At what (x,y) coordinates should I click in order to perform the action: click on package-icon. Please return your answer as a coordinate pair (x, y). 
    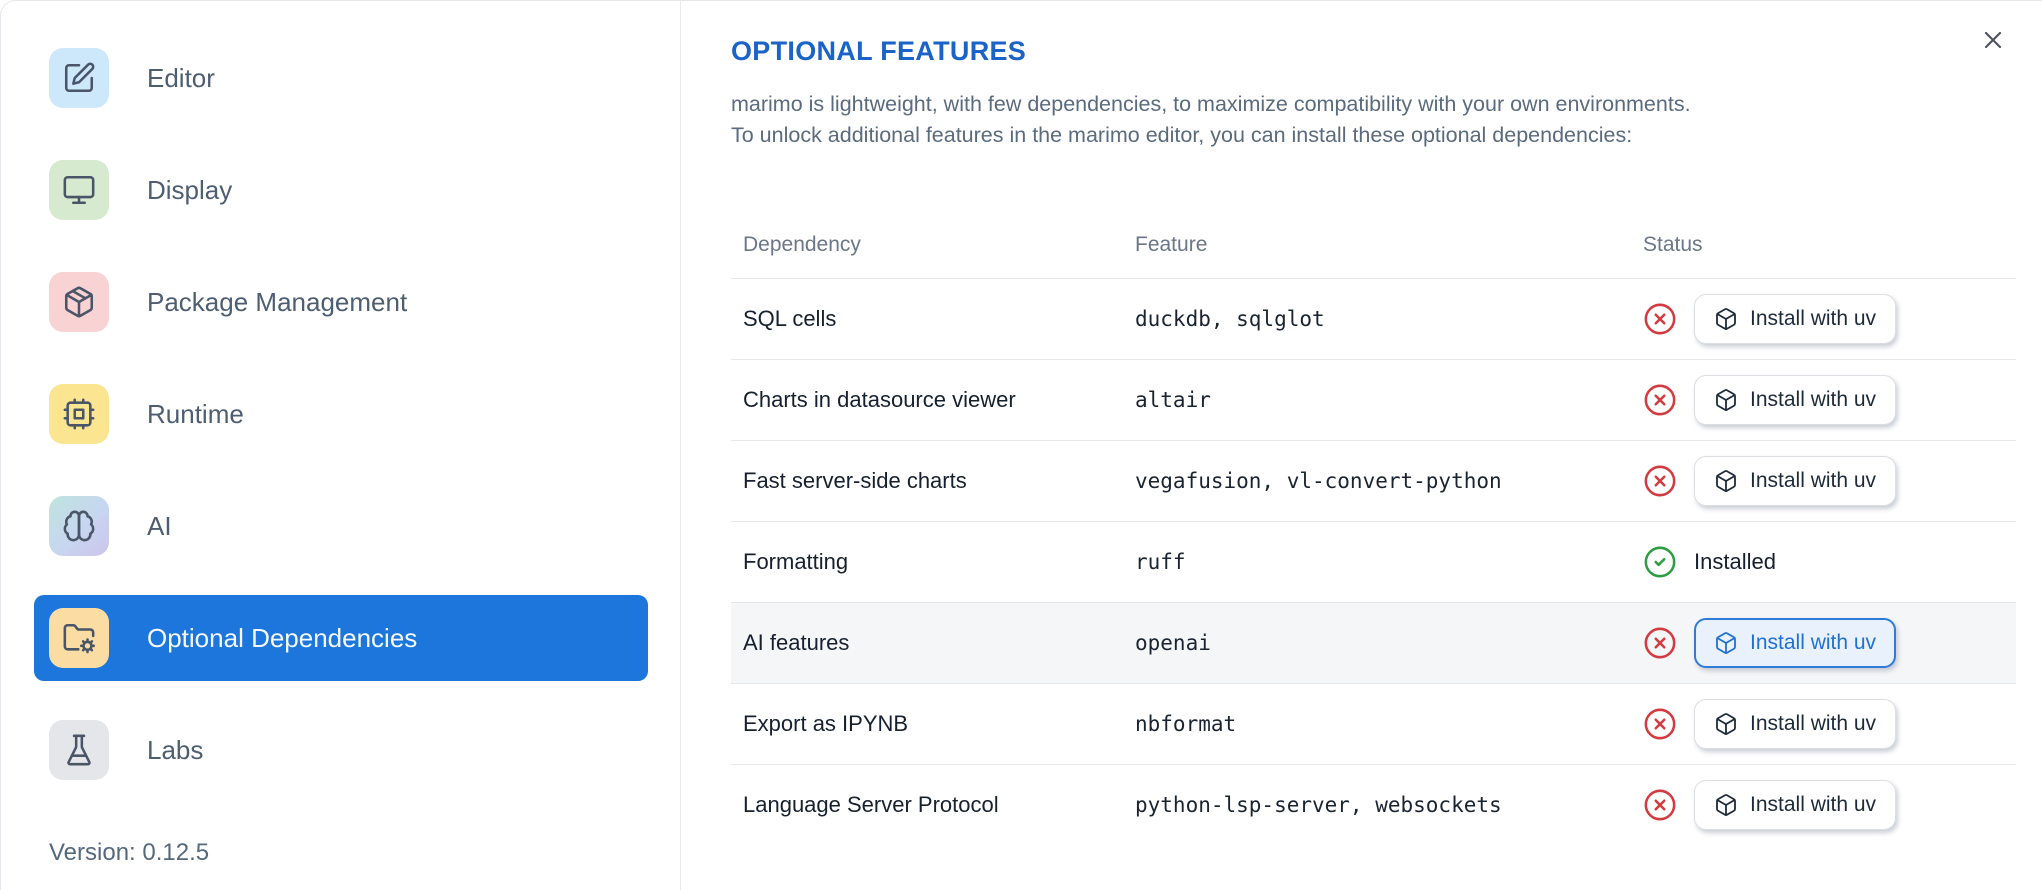
    Looking at the image, I should click on (79, 302).